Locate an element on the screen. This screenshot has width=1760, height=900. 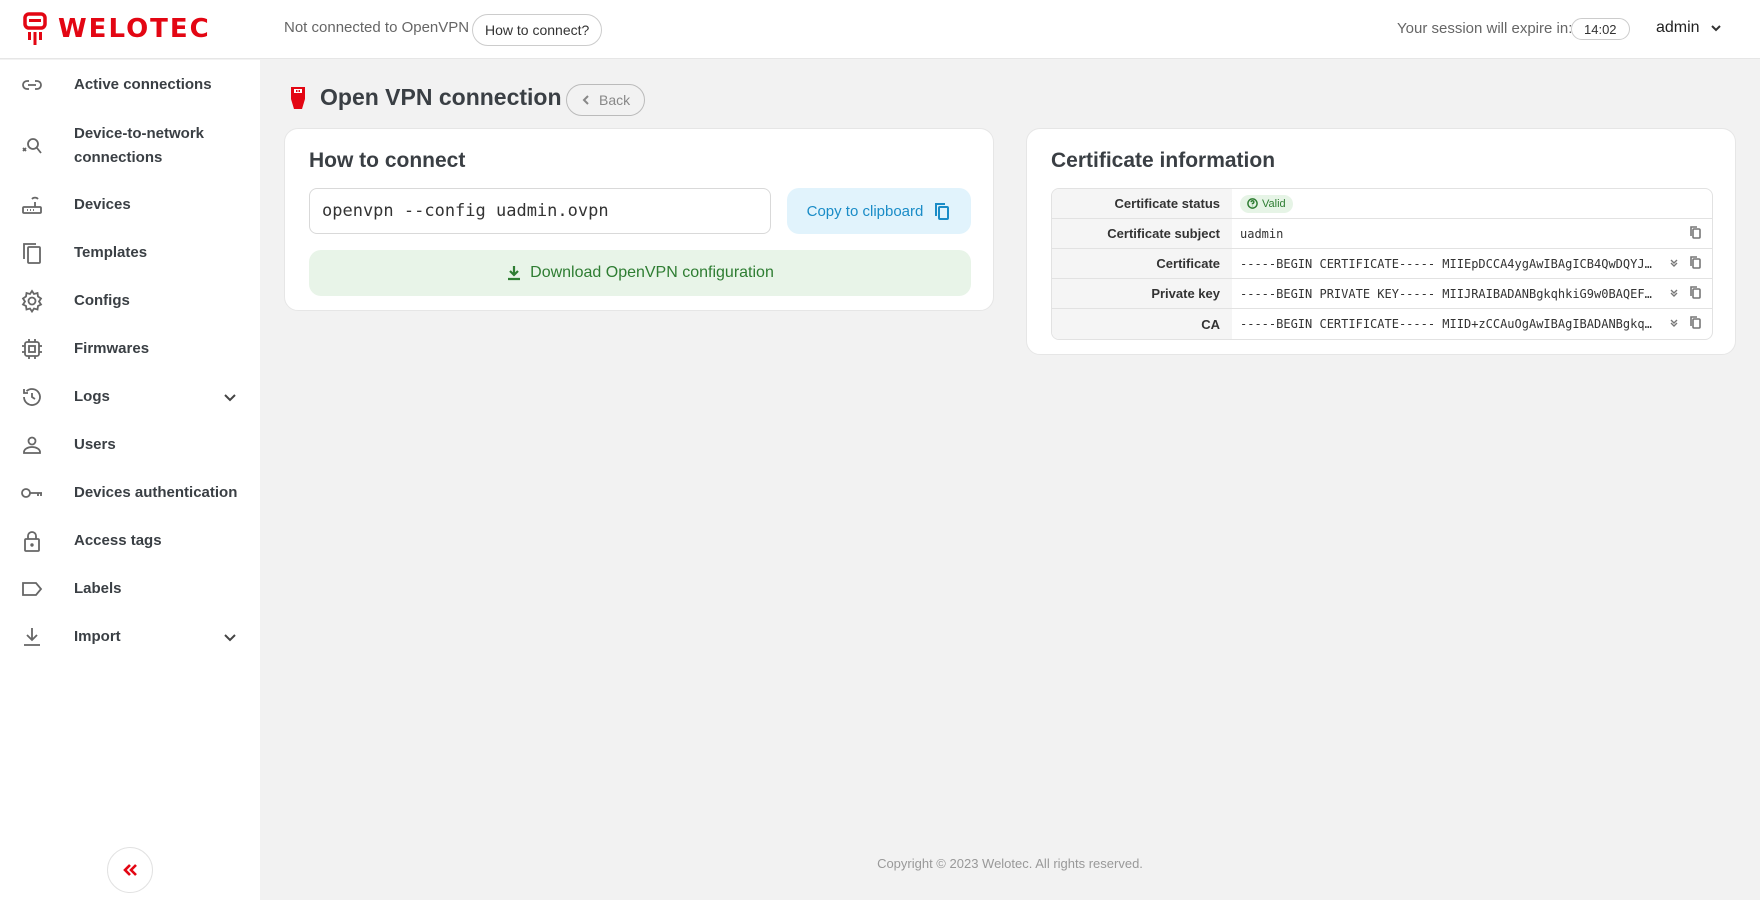
import-icon is located at coordinates (32, 637).